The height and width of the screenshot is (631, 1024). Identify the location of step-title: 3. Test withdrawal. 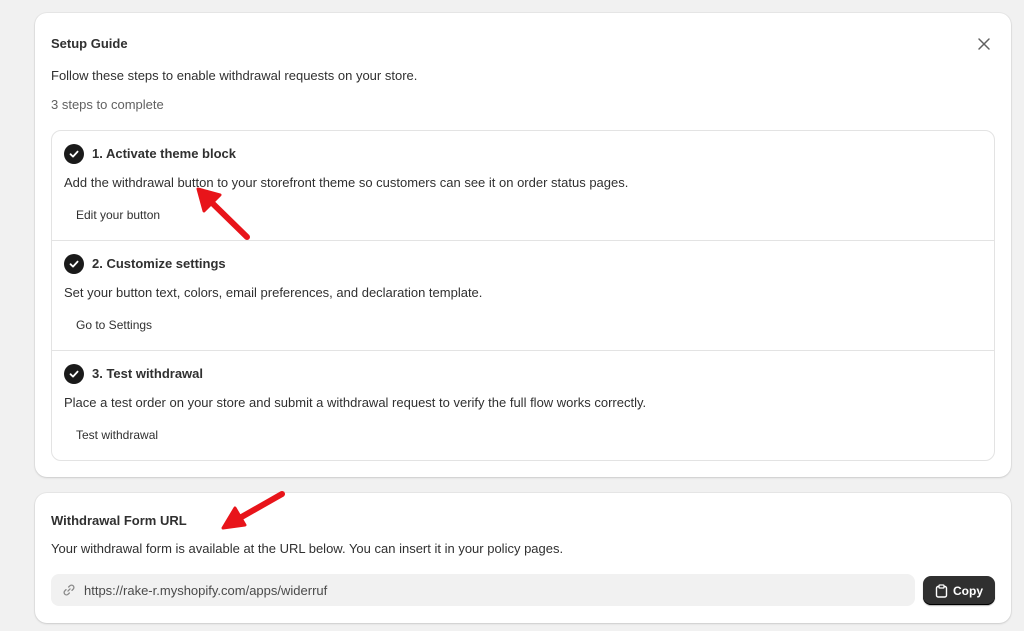
(148, 373).